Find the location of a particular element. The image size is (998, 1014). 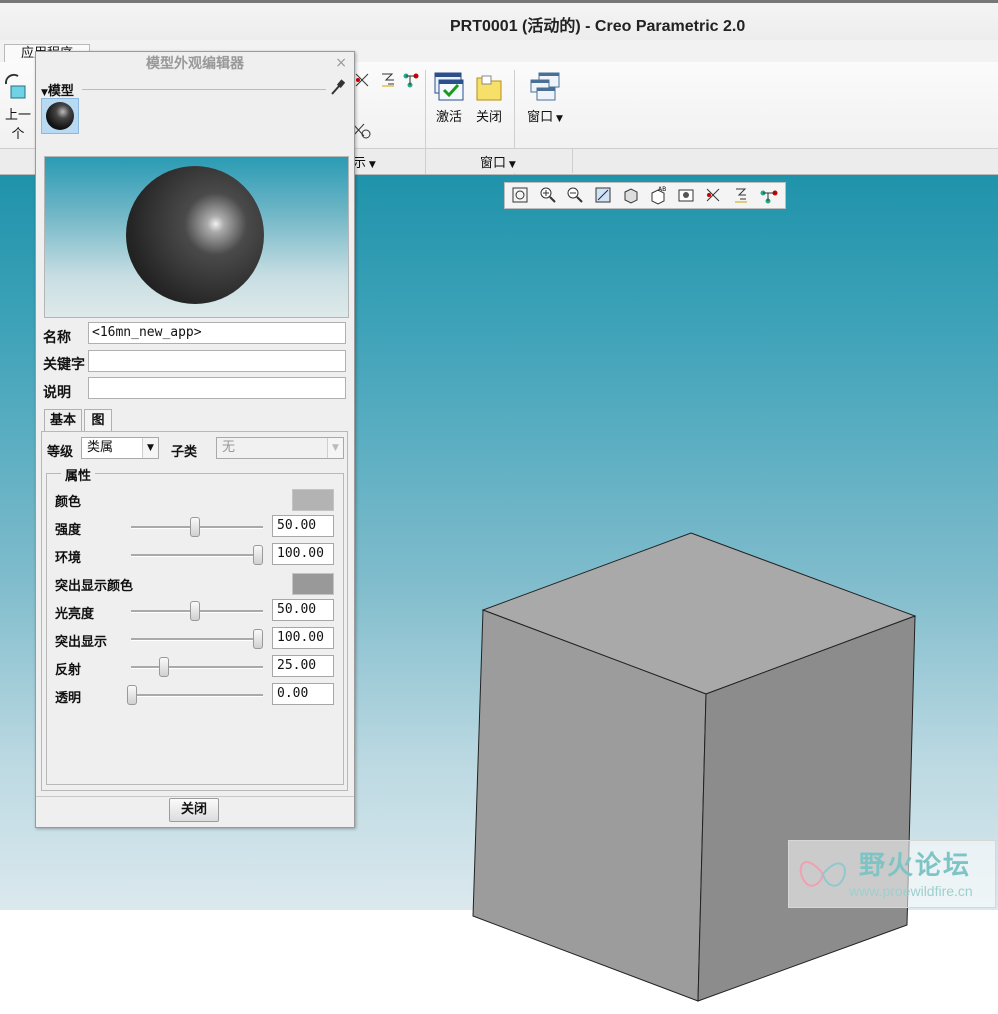

tab-map: 图 is located at coordinates (98, 420).